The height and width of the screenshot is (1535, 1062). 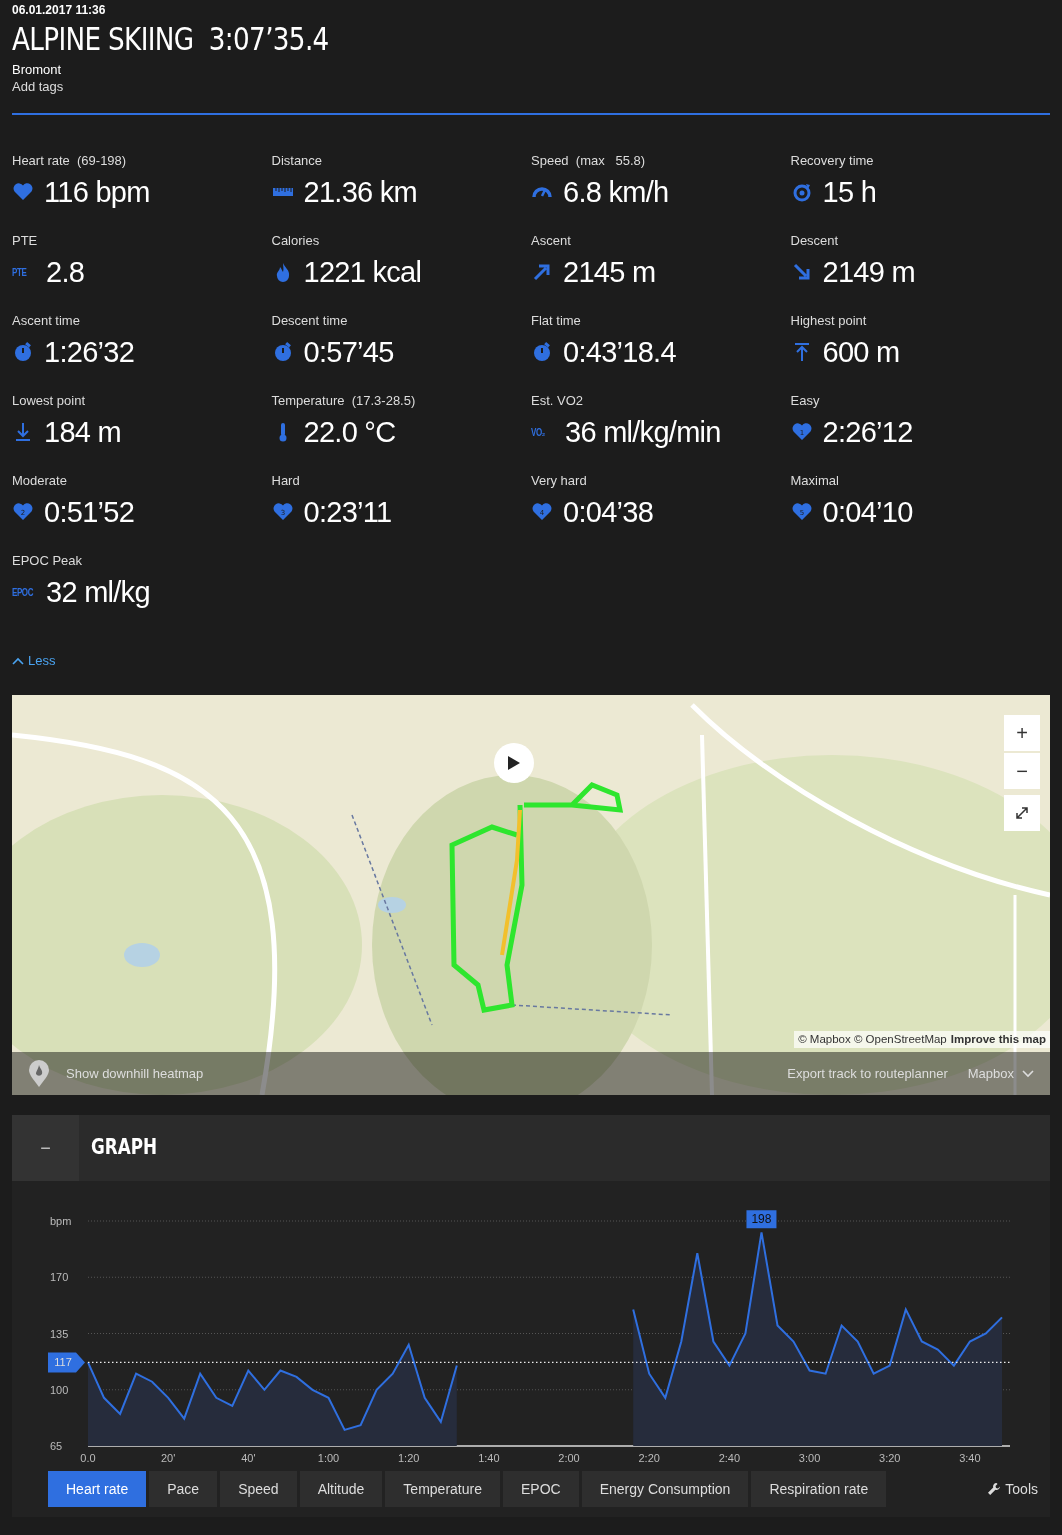 I want to click on x-axis-label: 2:00, so click(x=569, y=1458).